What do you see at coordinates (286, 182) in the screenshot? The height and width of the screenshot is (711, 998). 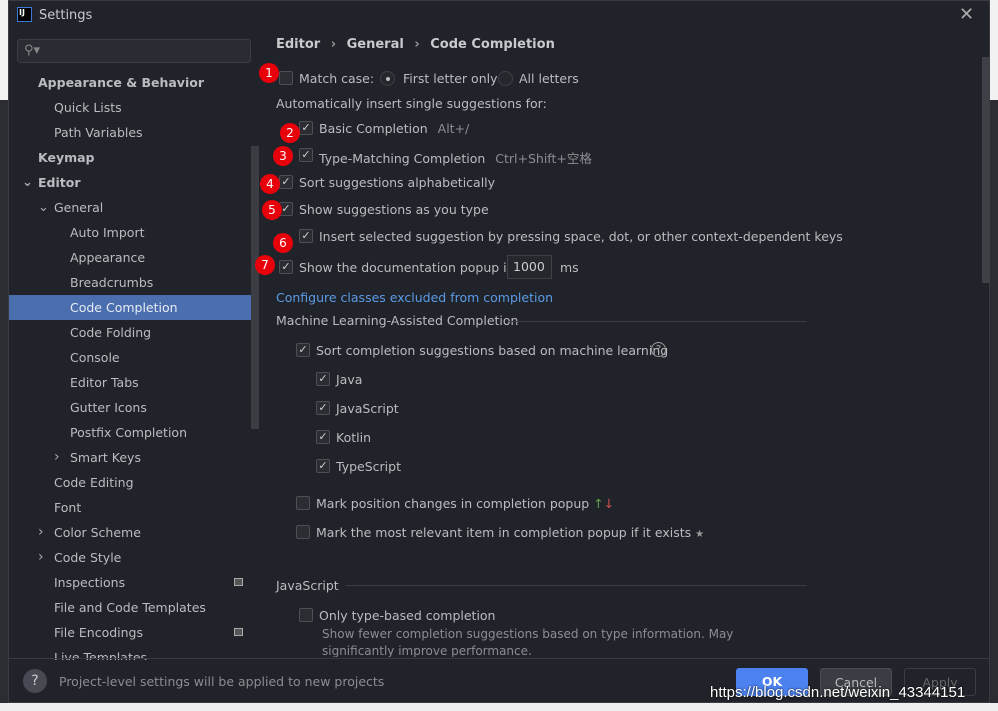 I see `sort-alpha-checkbox: ✓` at bounding box center [286, 182].